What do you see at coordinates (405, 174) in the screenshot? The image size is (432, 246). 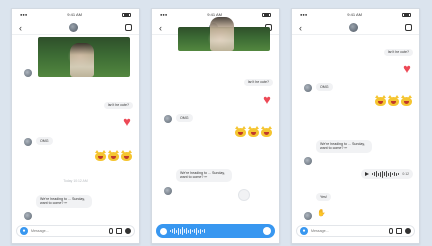 I see `voice-duration: 0:12` at bounding box center [405, 174].